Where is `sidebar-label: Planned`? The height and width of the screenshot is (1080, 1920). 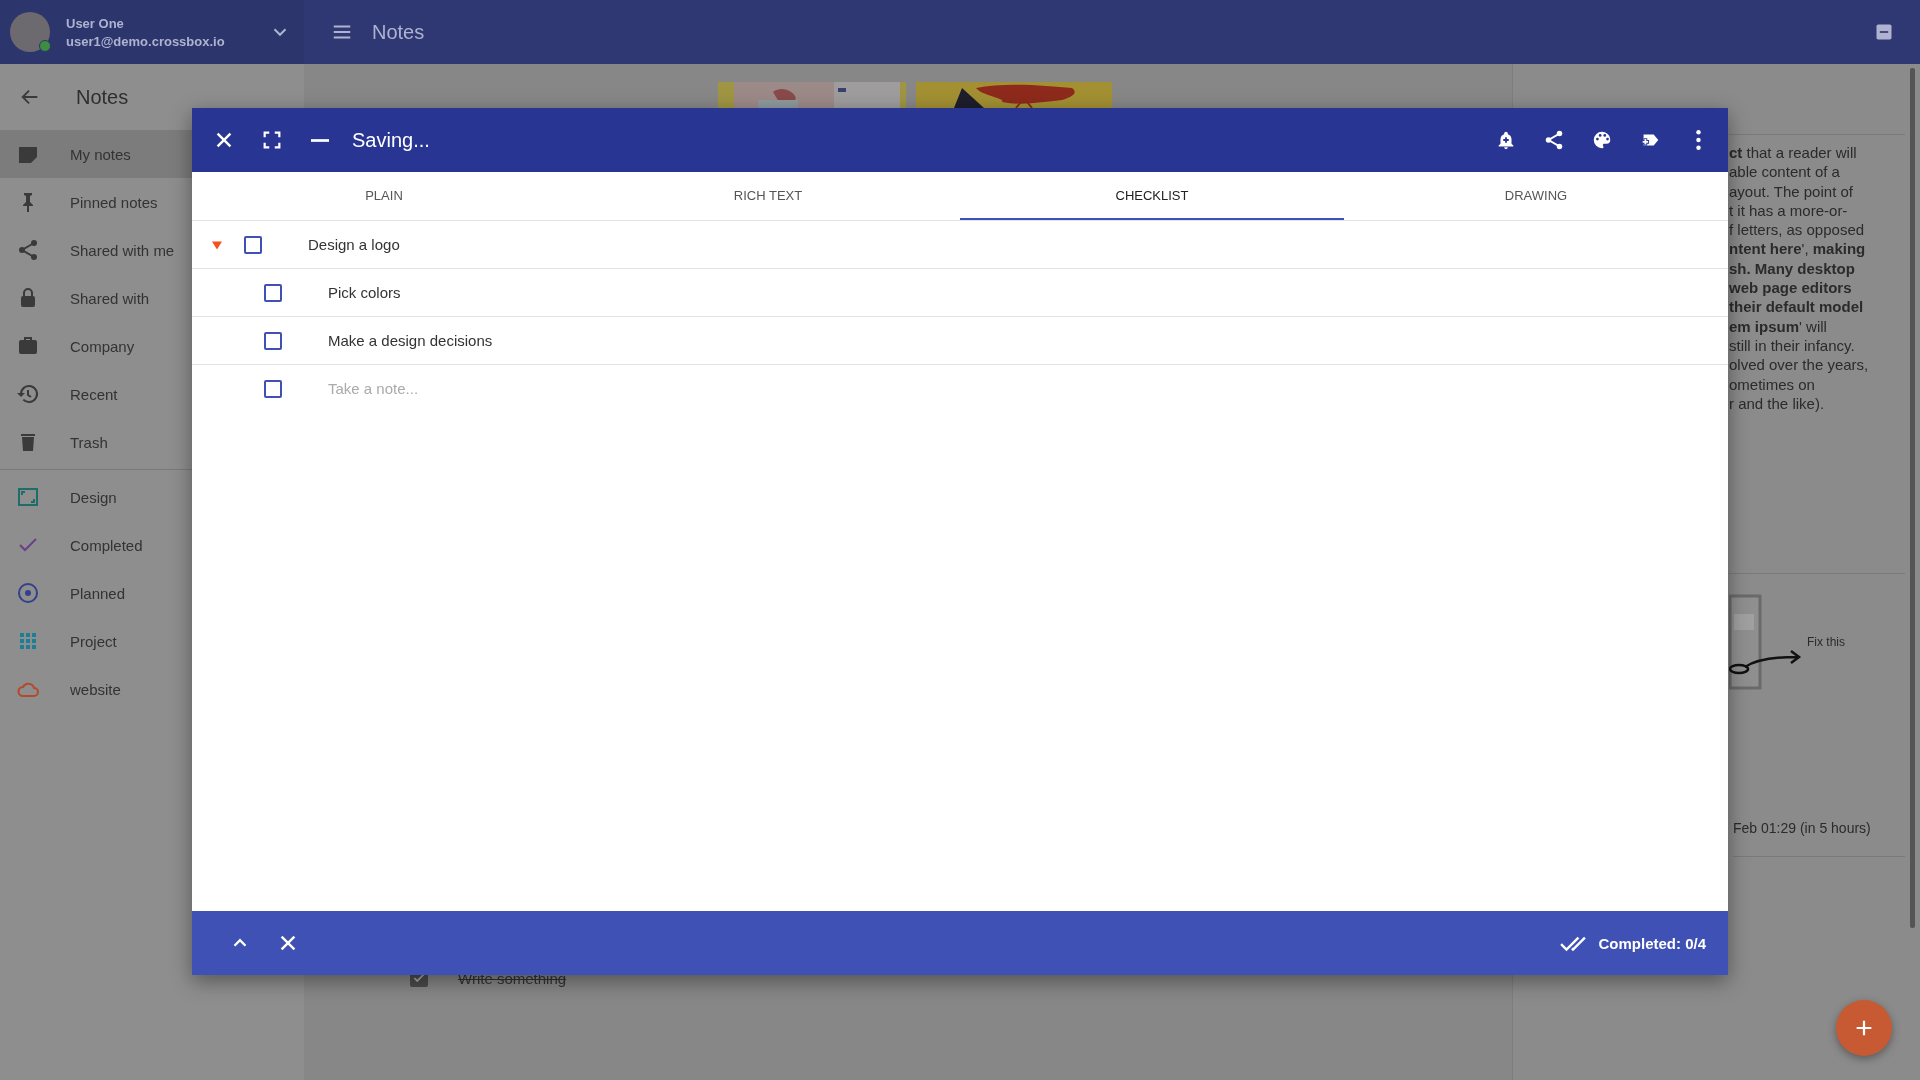 sidebar-label: Planned is located at coordinates (98, 593).